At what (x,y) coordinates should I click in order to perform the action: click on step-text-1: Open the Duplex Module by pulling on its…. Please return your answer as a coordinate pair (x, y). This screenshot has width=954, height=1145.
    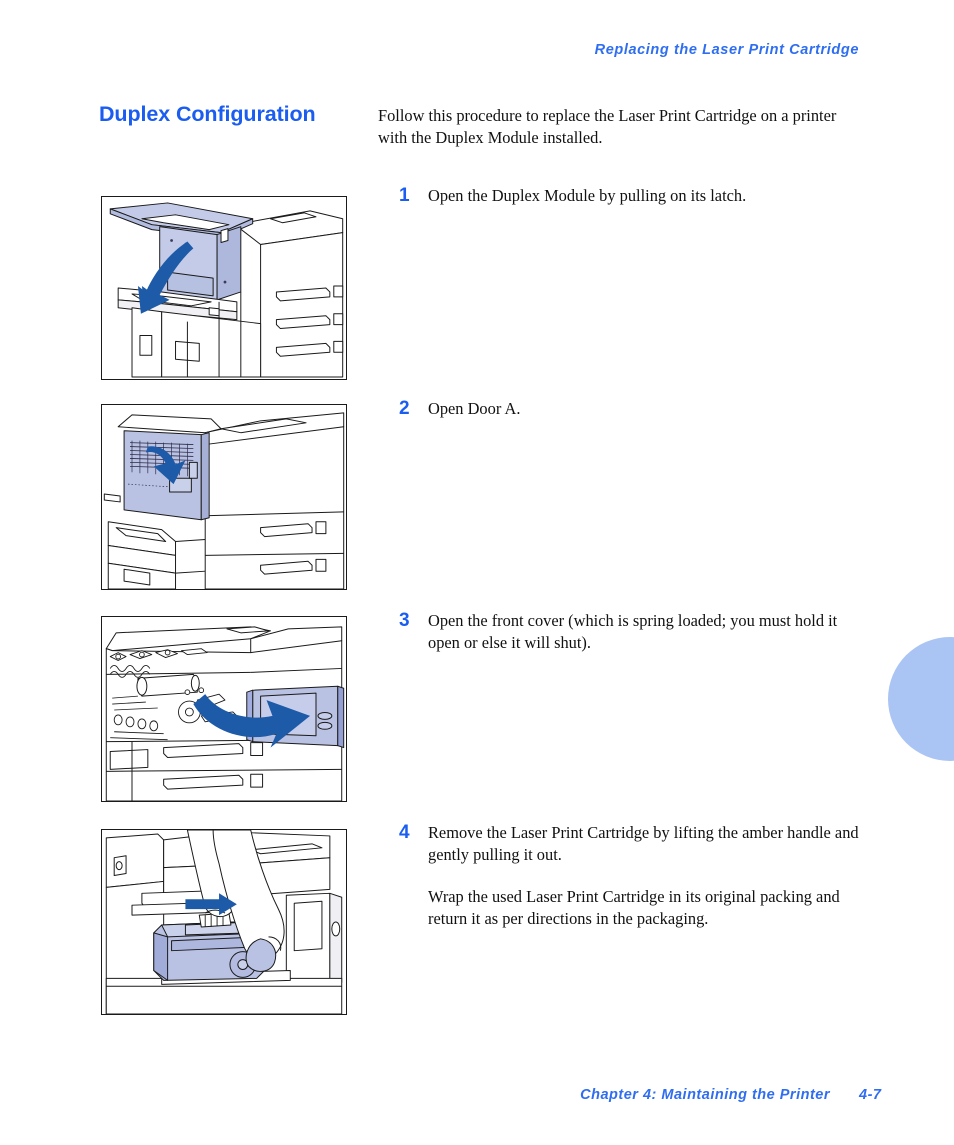
    Looking at the image, I should click on (648, 196).